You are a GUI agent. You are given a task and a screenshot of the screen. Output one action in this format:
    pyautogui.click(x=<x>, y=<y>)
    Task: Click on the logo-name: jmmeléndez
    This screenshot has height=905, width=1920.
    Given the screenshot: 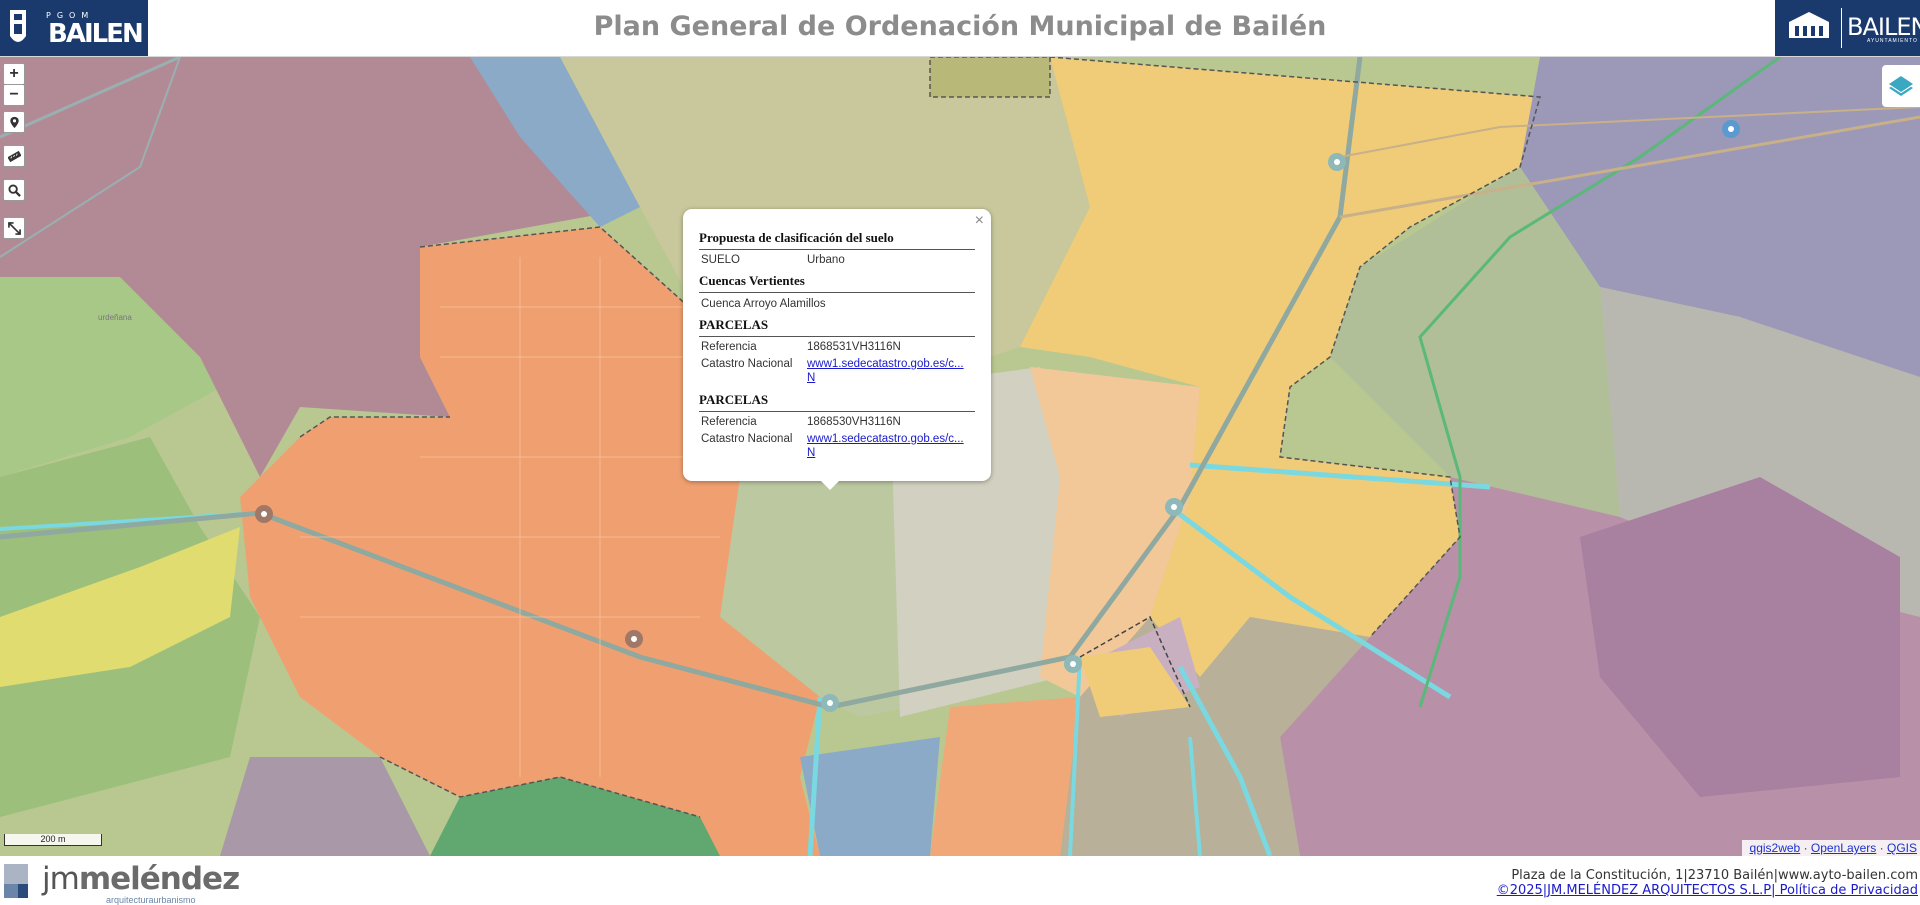 What is the action you would take?
    pyautogui.click(x=141, y=879)
    